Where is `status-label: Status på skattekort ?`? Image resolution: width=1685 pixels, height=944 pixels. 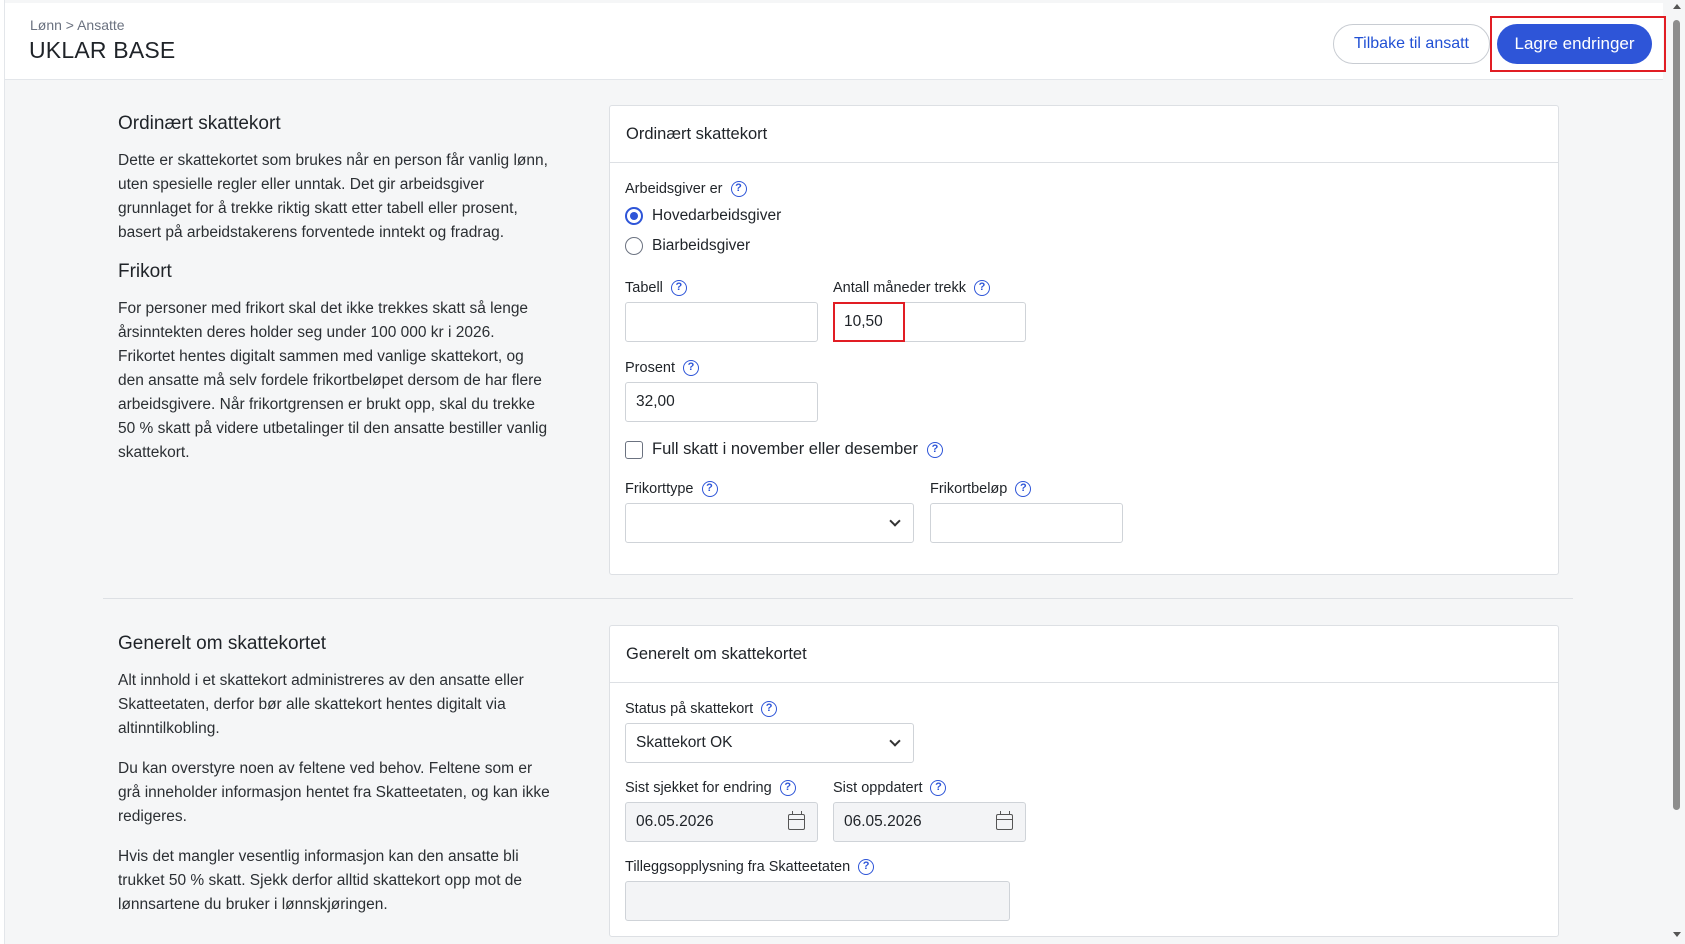 status-label: Status på skattekort ? is located at coordinates (701, 709).